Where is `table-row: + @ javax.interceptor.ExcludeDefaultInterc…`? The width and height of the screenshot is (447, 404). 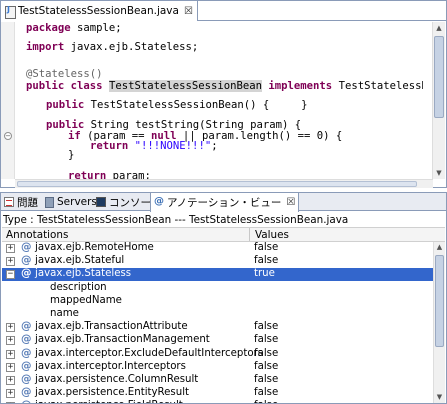
table-row: + @ javax.interceptor.ExcludeDefaultInterc… is located at coordinates (217, 354).